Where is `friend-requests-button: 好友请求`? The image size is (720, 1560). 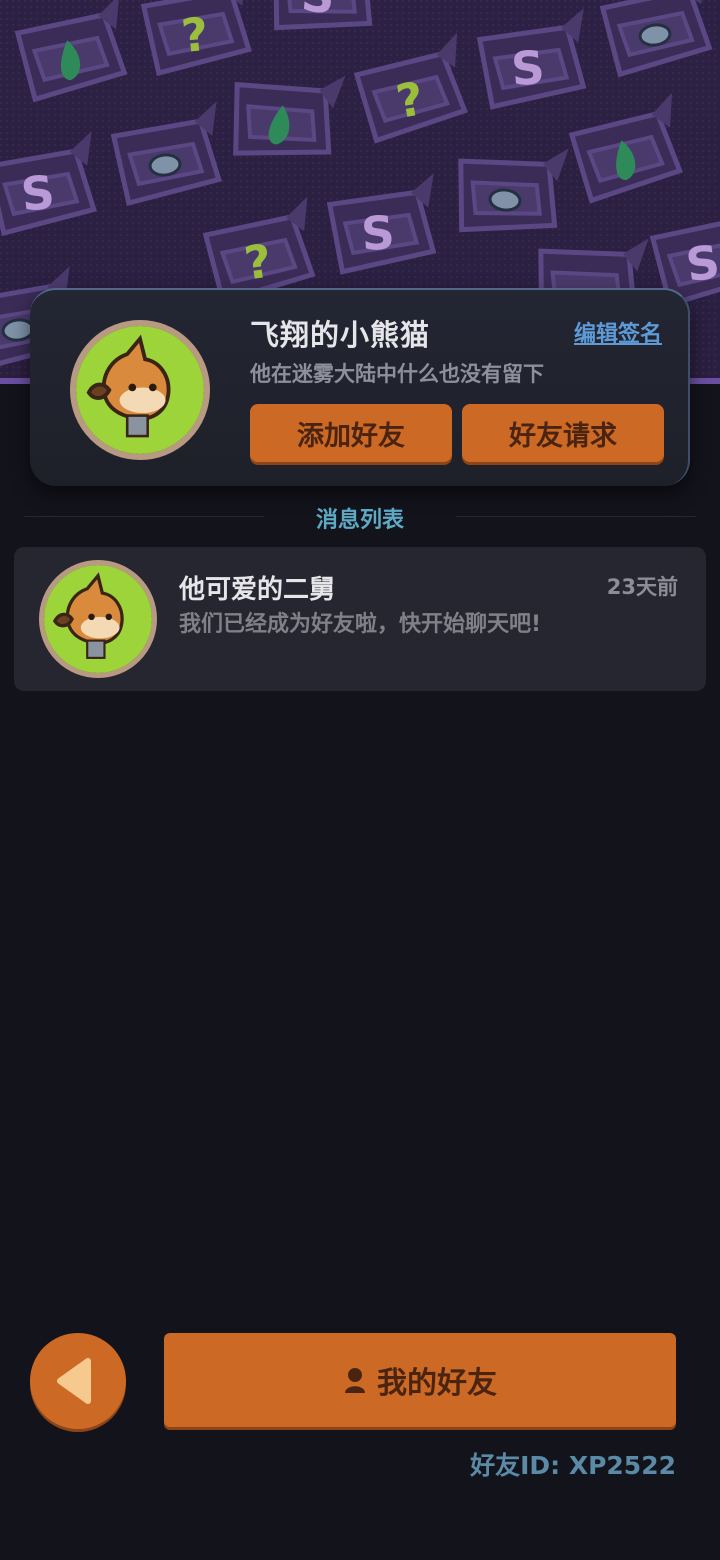
friend-requests-button: 好友请求 is located at coordinates (563, 433).